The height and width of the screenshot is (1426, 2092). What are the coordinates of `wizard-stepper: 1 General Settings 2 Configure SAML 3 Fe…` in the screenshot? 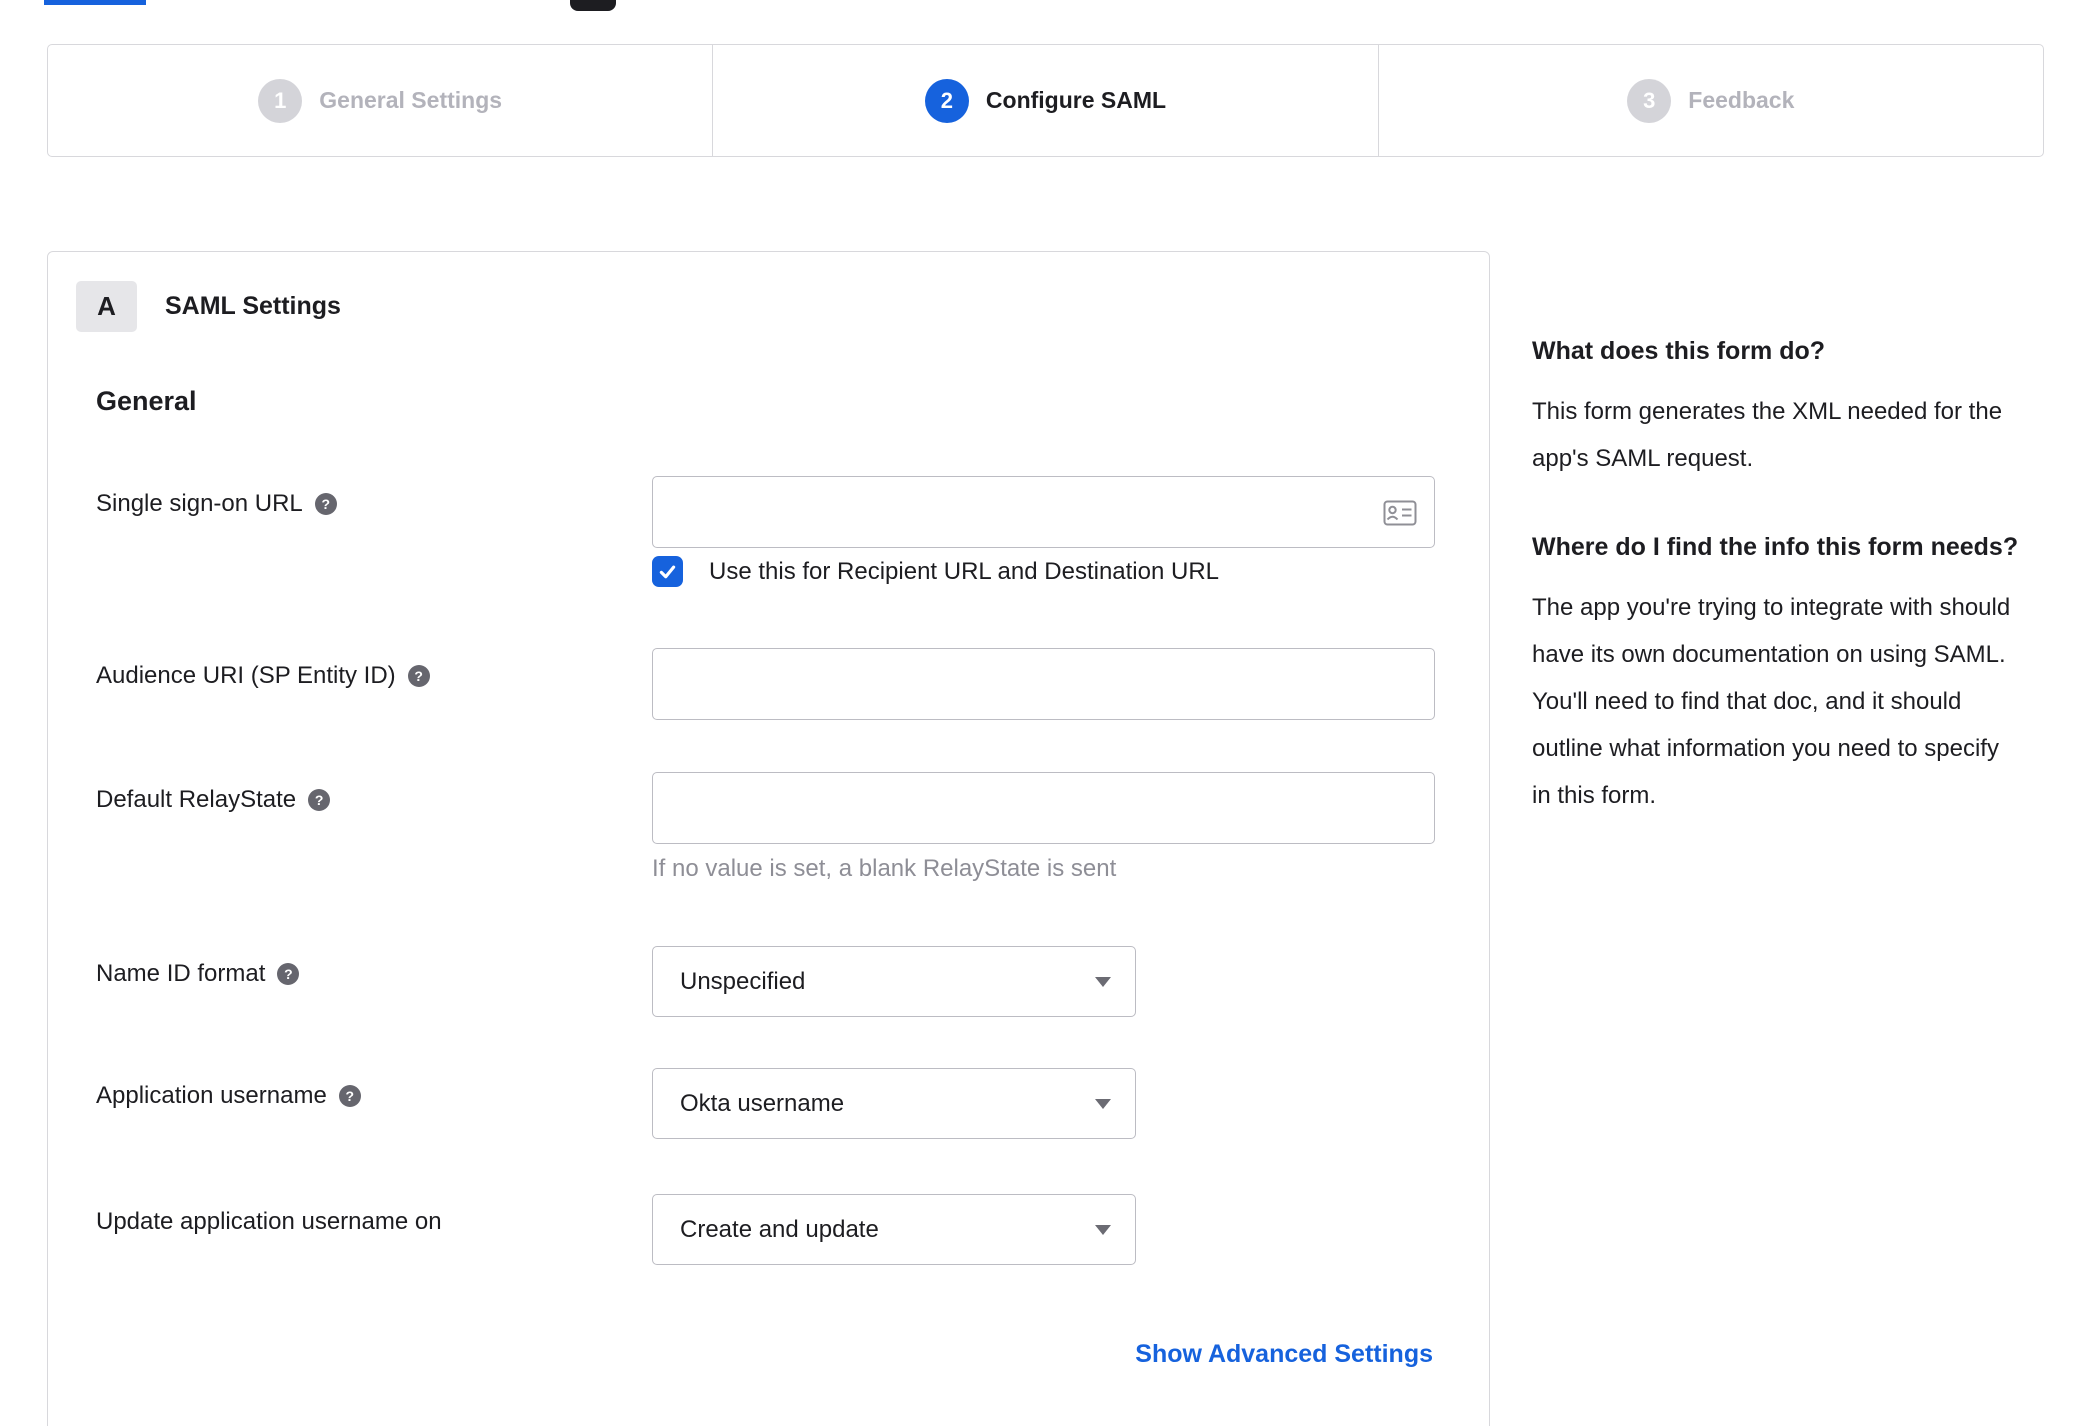 It's located at (1045, 100).